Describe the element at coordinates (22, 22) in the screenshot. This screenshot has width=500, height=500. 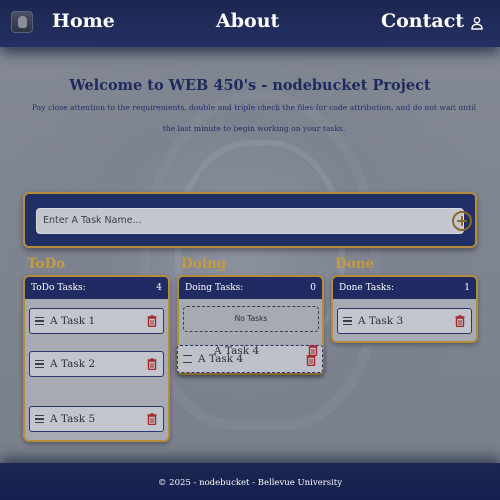
I see `app-logo` at that location.